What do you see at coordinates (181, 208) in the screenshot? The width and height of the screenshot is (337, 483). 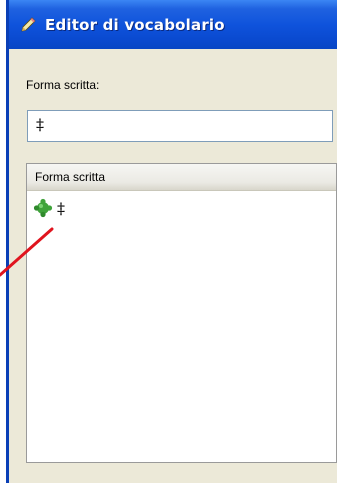 I see `list-item: ‡` at bounding box center [181, 208].